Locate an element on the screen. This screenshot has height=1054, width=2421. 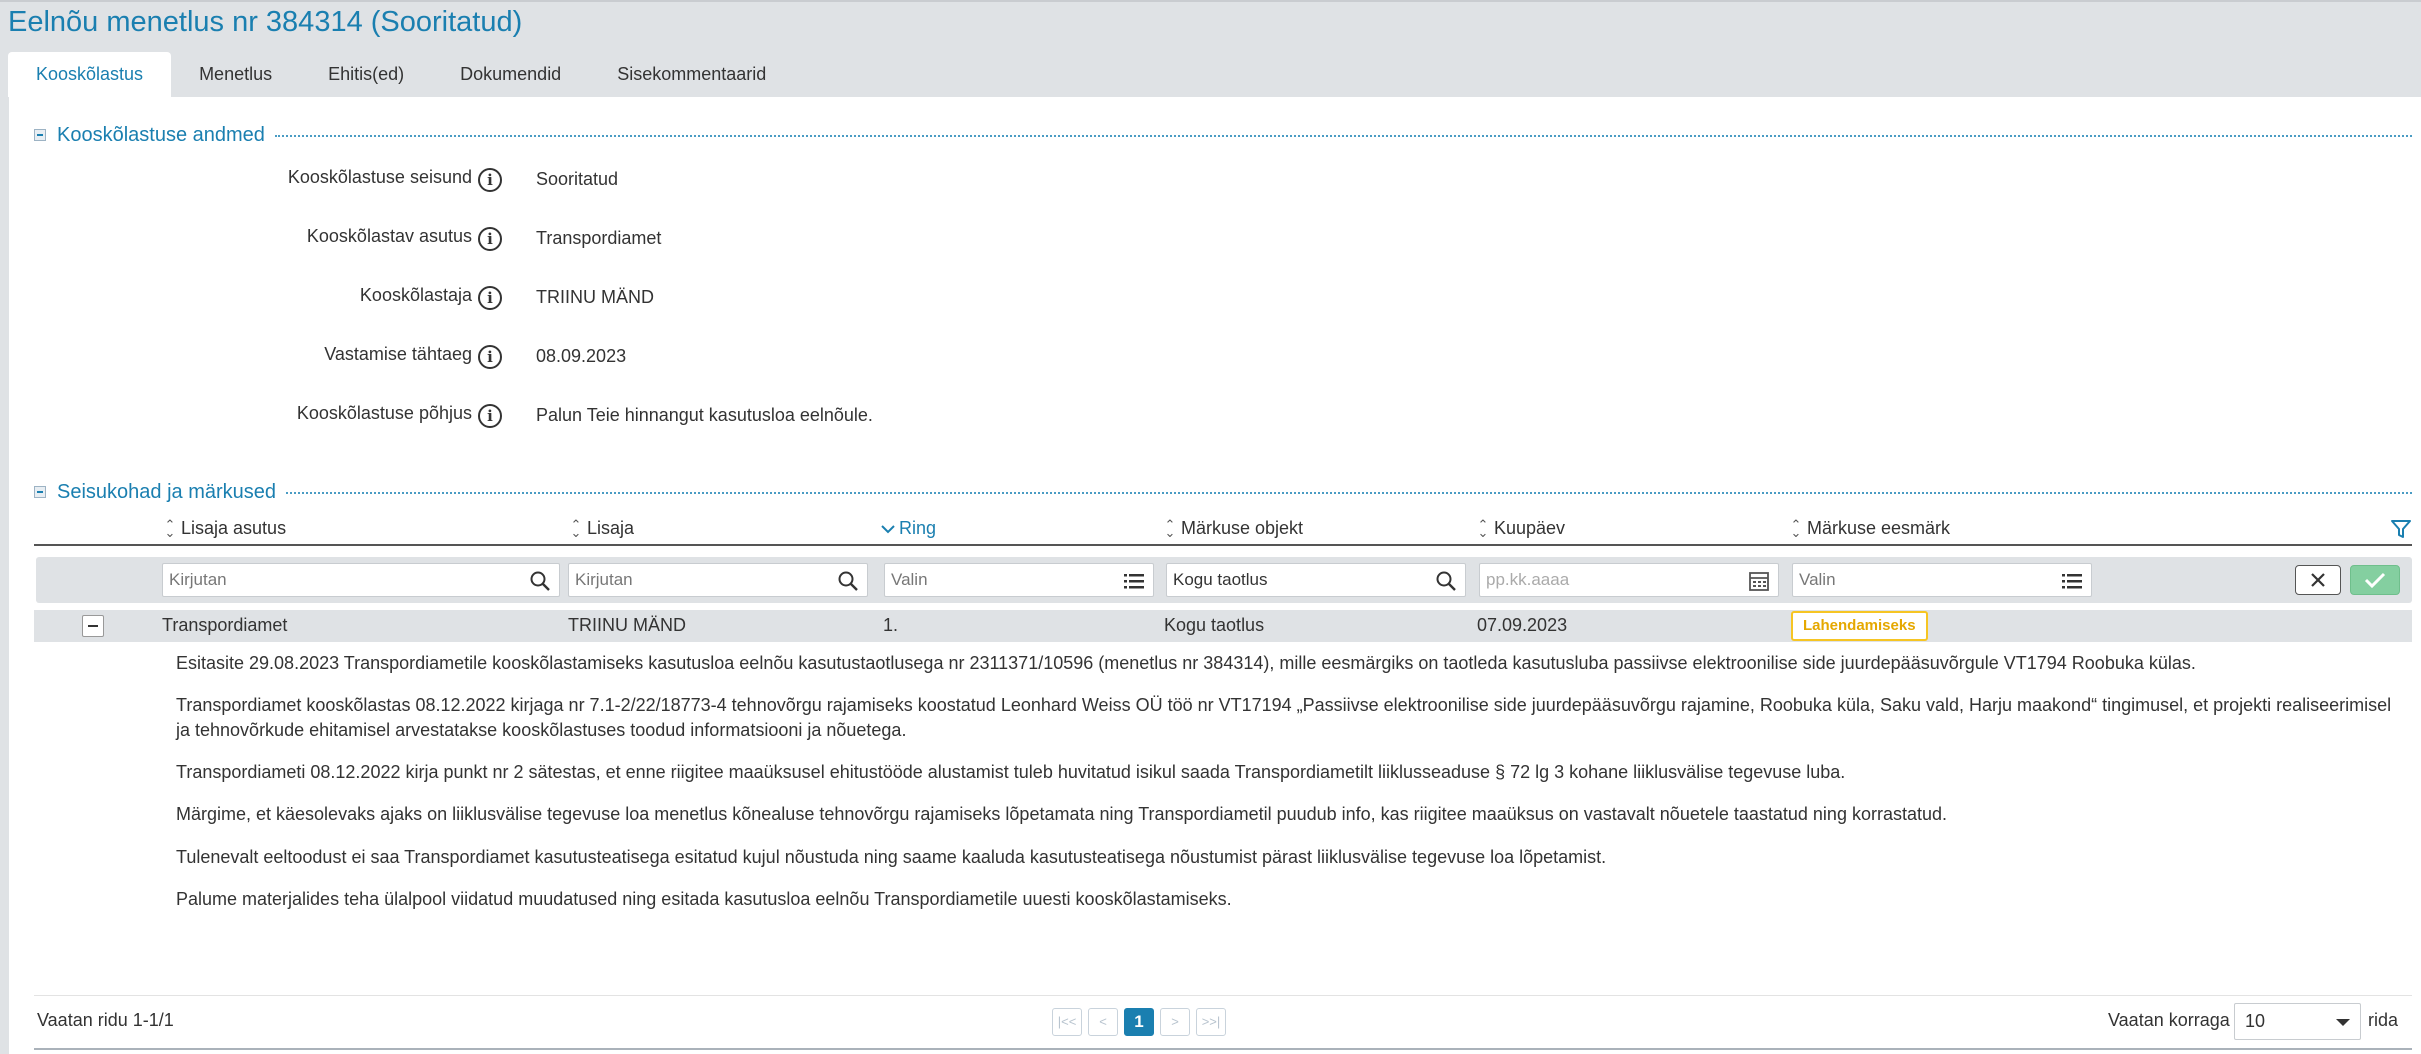
cell-markuse-objekt: Kogu taotlus is located at coordinates (1214, 625).